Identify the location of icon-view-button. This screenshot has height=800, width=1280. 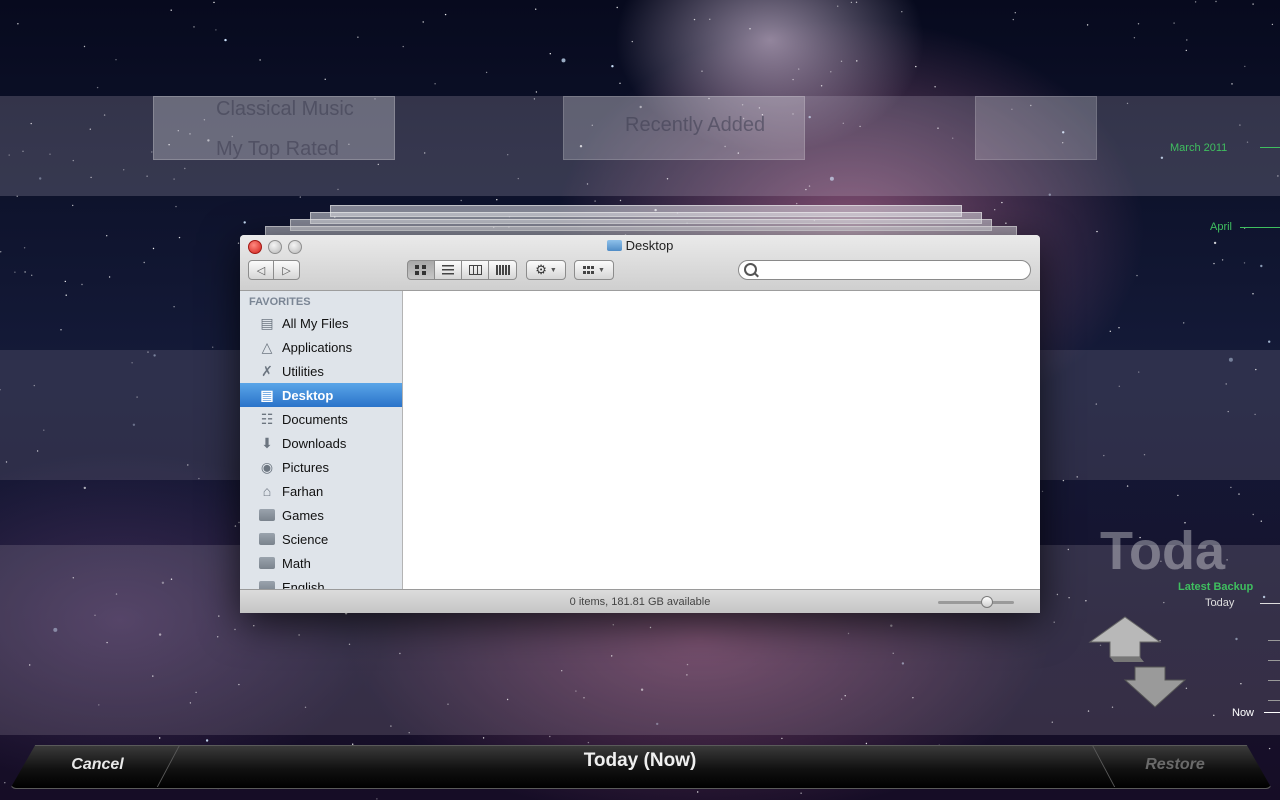
(421, 270).